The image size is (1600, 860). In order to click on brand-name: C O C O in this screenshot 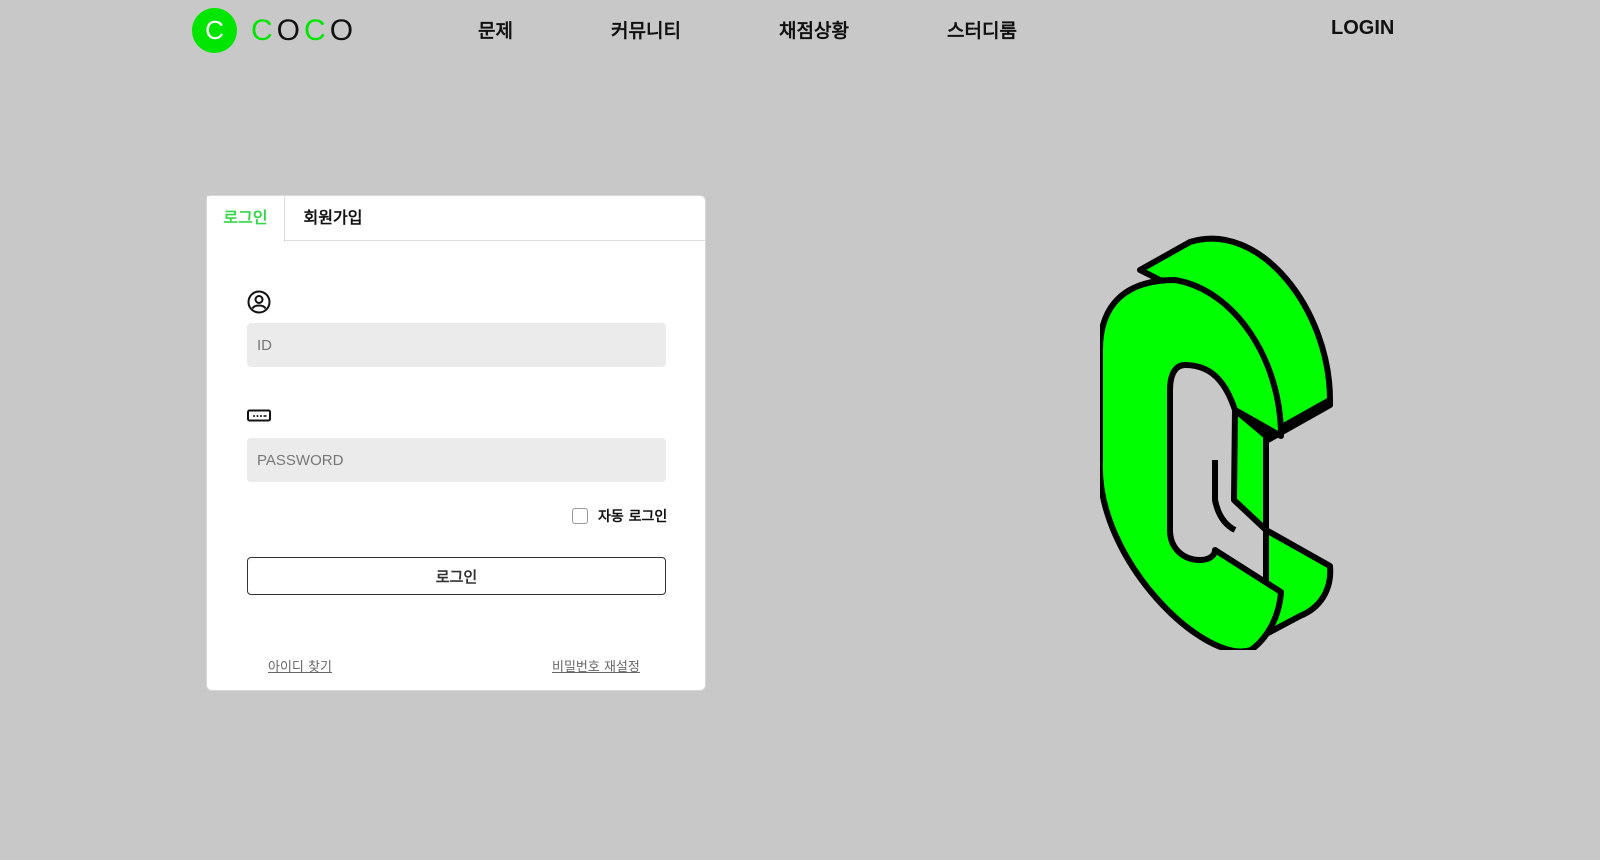, I will do `click(304, 31)`.